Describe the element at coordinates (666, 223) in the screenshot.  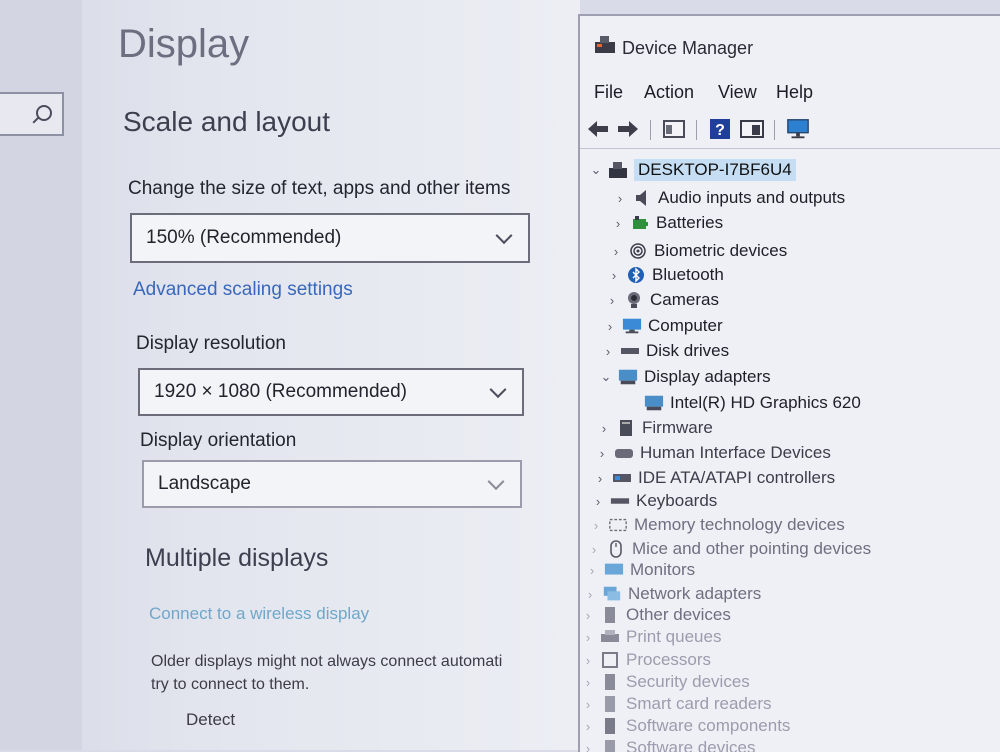
I see `tree-item: › Batteries` at that location.